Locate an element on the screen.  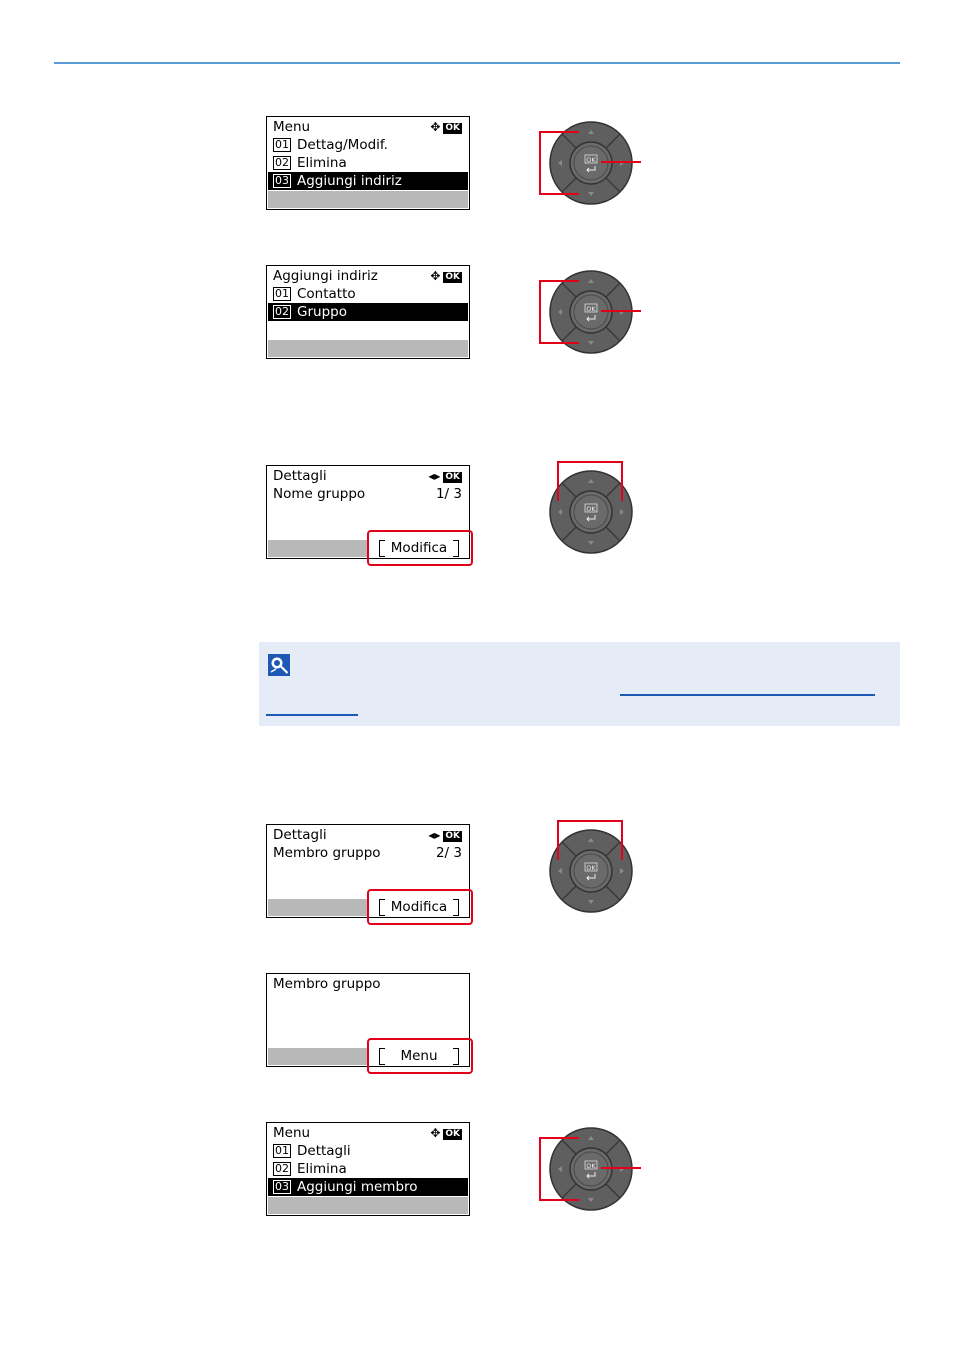
lcd-screen-add-address: Aggiungi indiriz ✥ OK 01 Contatto 02 Gruppo is located at coordinates (368, 312).